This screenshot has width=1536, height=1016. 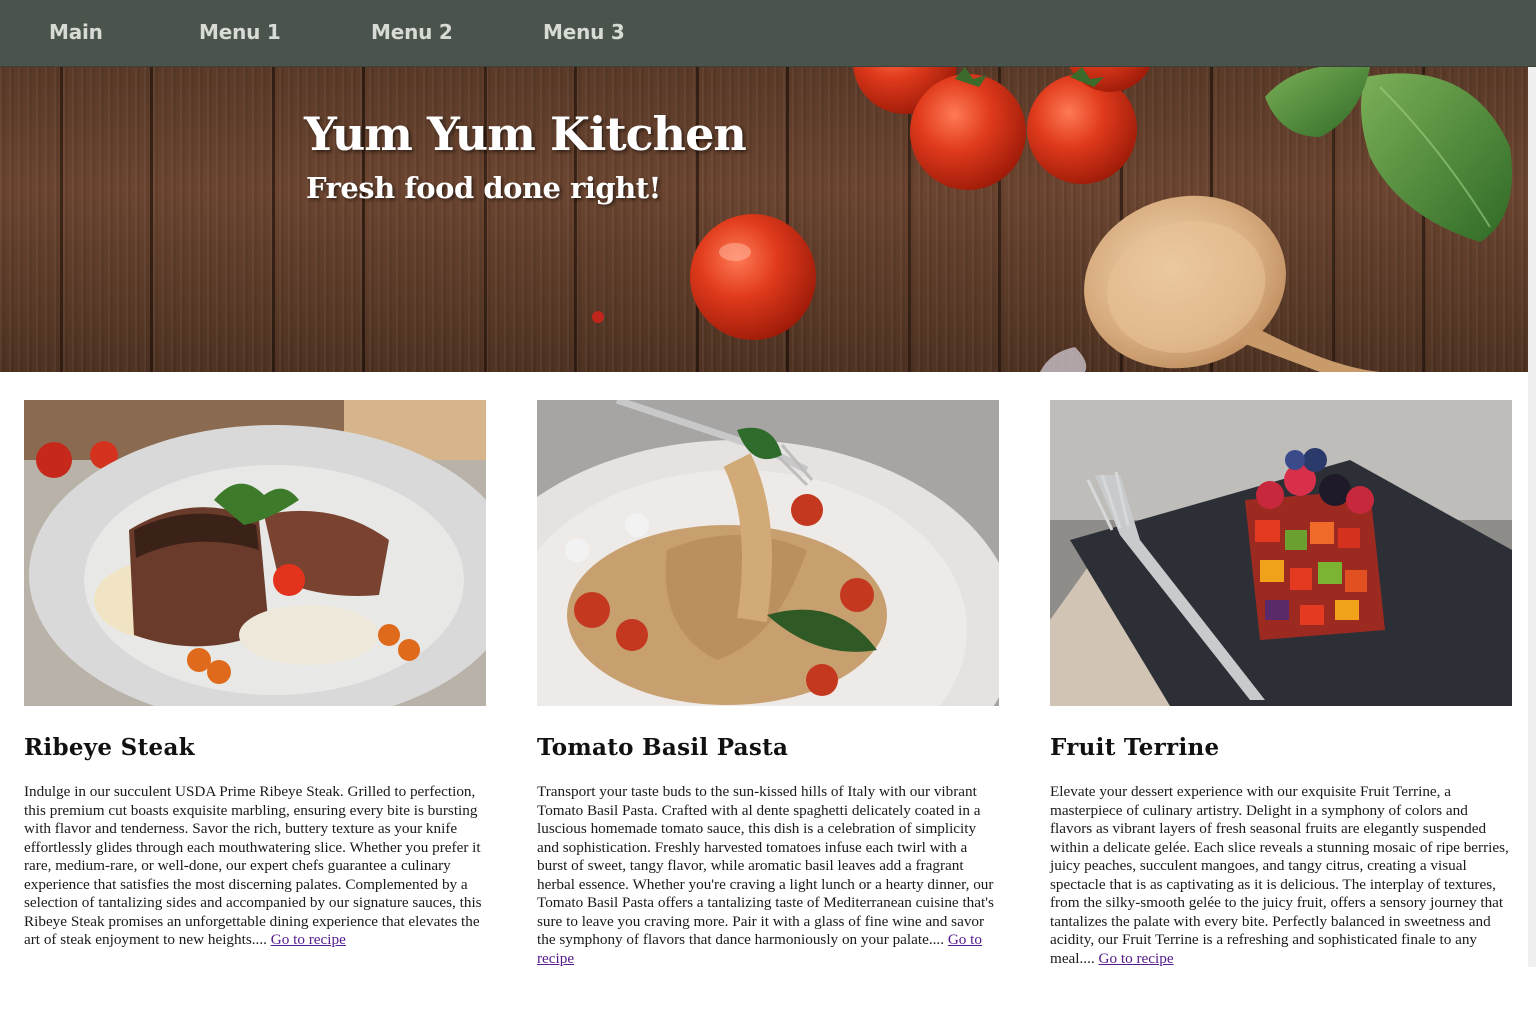 I want to click on hero-title: Yum Yum Kitchen, so click(x=525, y=134).